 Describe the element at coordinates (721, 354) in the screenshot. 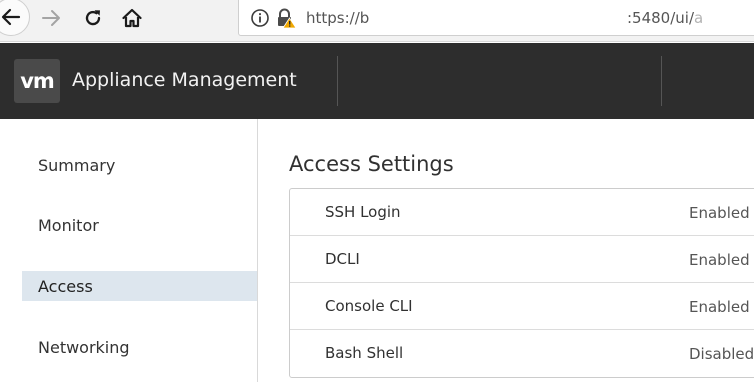

I see `setting-value: Disabled` at that location.